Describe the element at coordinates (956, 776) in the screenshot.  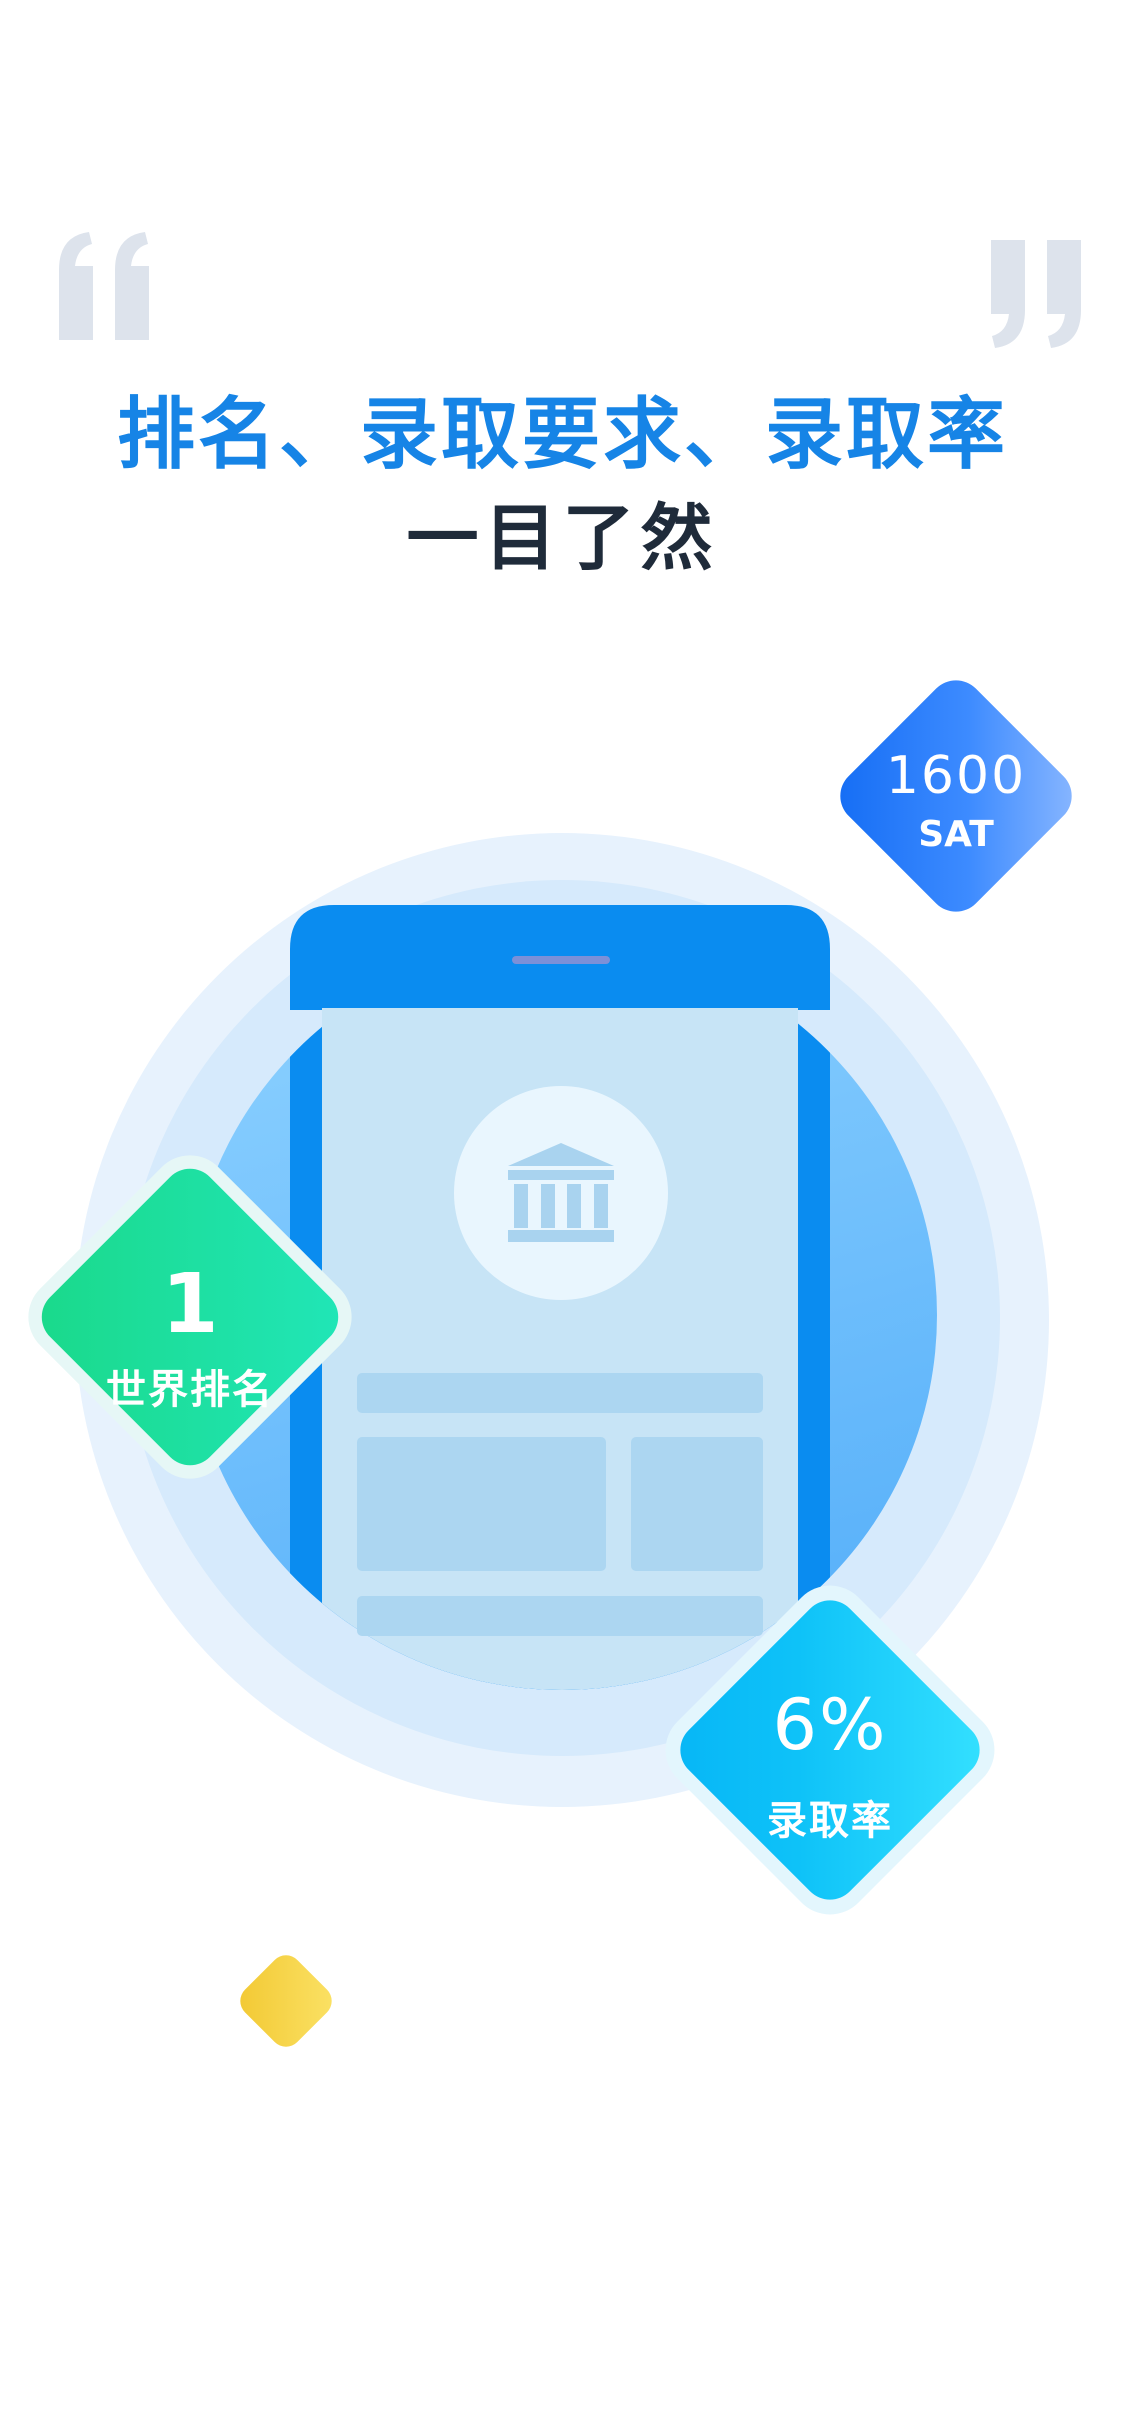
I see `sat-score-value: 1600` at that location.